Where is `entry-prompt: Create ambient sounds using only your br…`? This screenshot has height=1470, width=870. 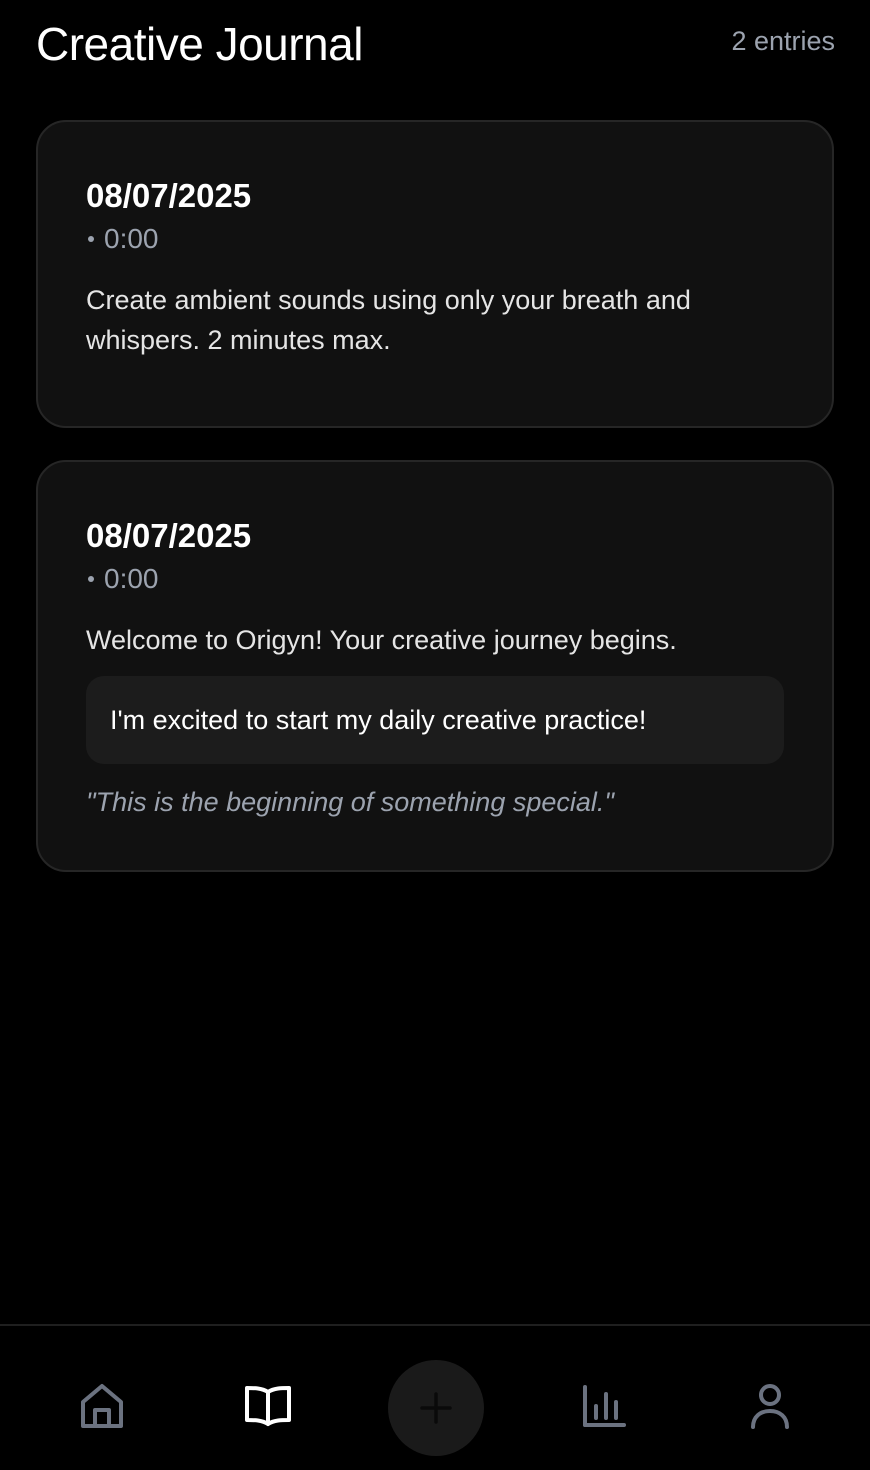
entry-prompt: Create ambient sounds using only your br… is located at coordinates (388, 320).